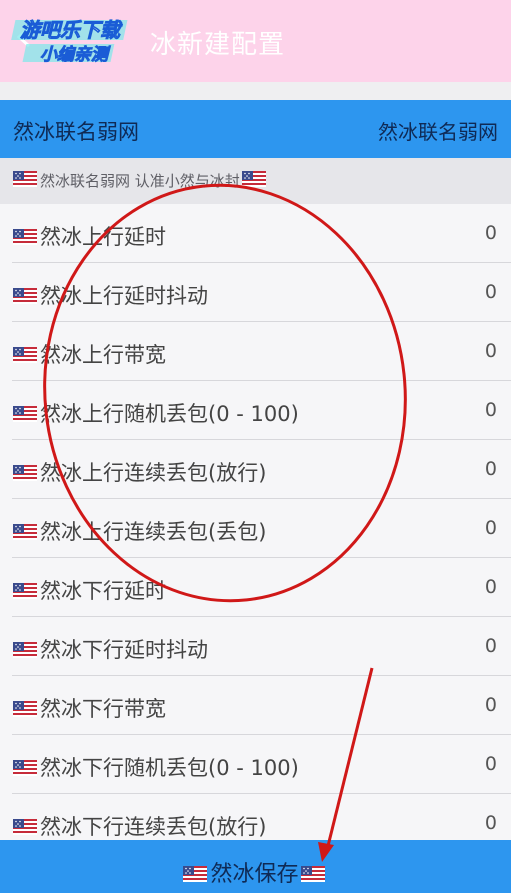 The width and height of the screenshot is (511, 893). What do you see at coordinates (103, 355) in the screenshot?
I see `setting-label: 然冰上行带宽` at bounding box center [103, 355].